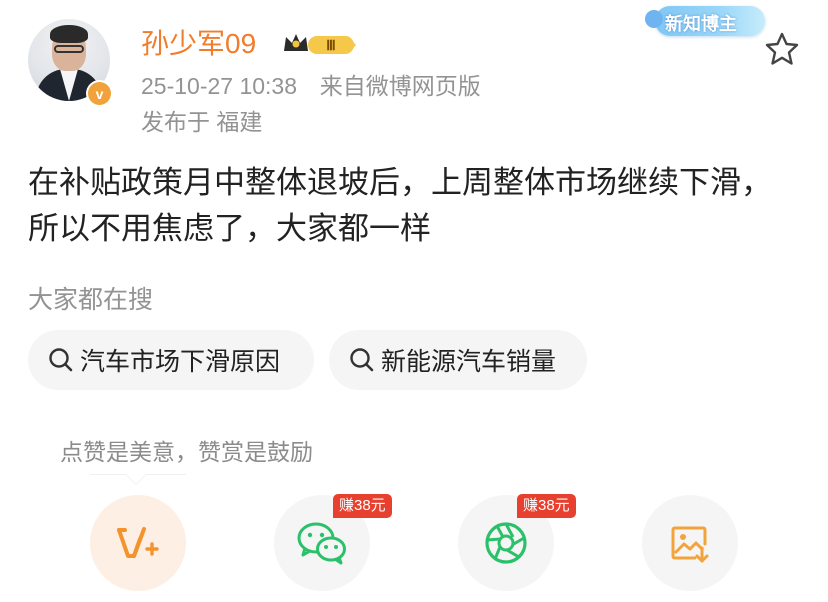 The image size is (828, 602). Describe the element at coordinates (198, 44) in the screenshot. I see `username: 孙少军09` at that location.